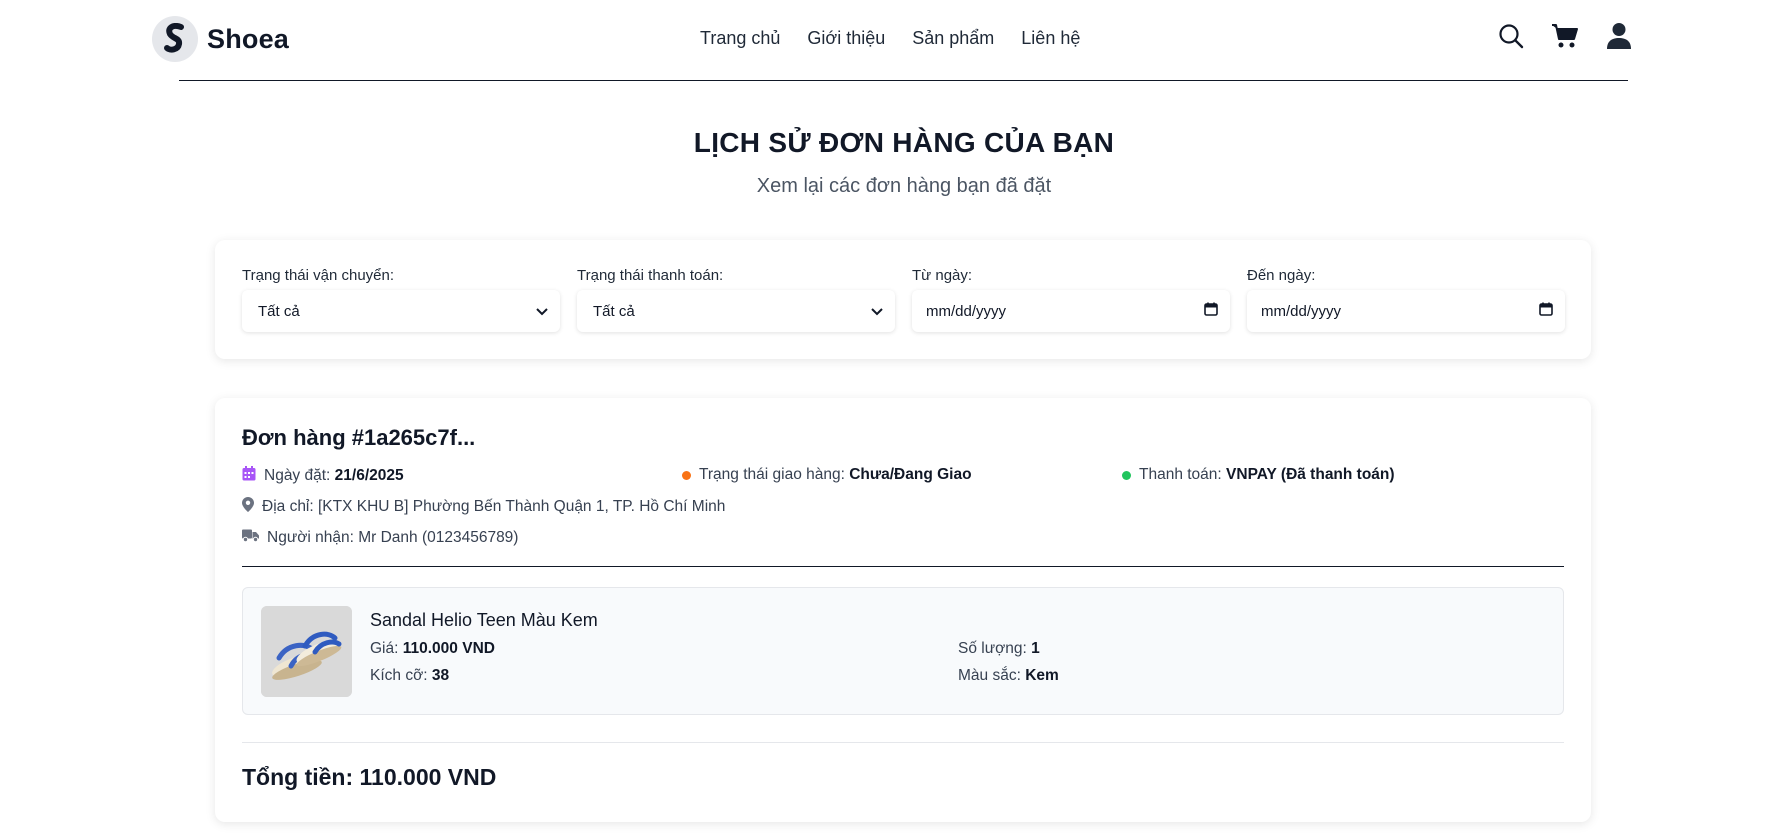  I want to click on total-divider, so click(903, 742).